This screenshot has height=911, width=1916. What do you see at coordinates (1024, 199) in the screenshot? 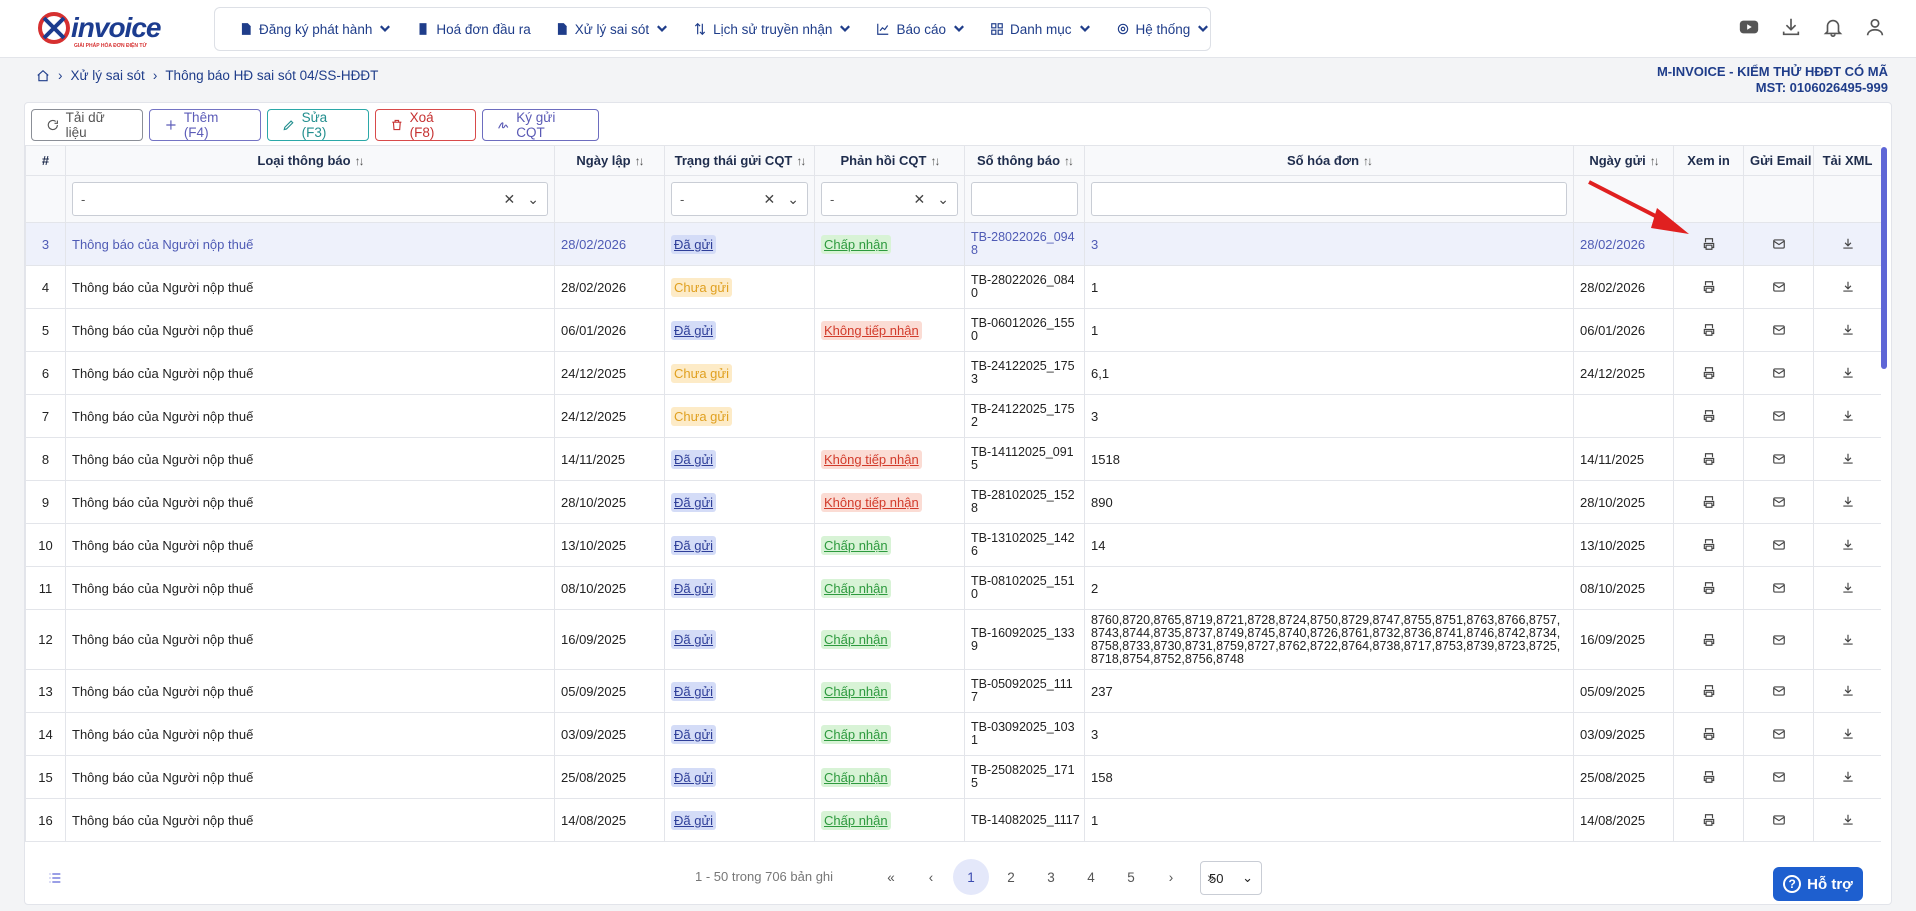
I see `number-filter-input` at bounding box center [1024, 199].